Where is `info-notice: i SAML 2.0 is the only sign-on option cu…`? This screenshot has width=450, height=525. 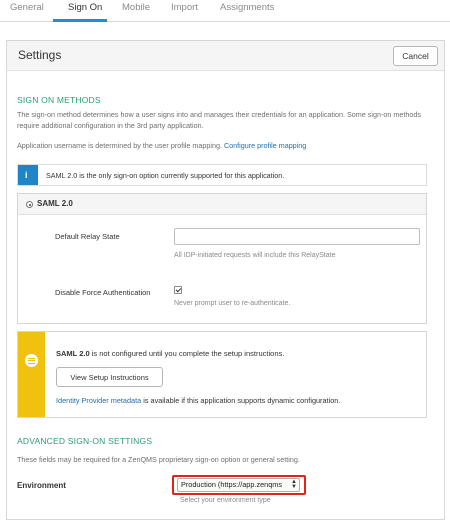
info-notice: i SAML 2.0 is the only sign-on option cu… is located at coordinates (222, 175).